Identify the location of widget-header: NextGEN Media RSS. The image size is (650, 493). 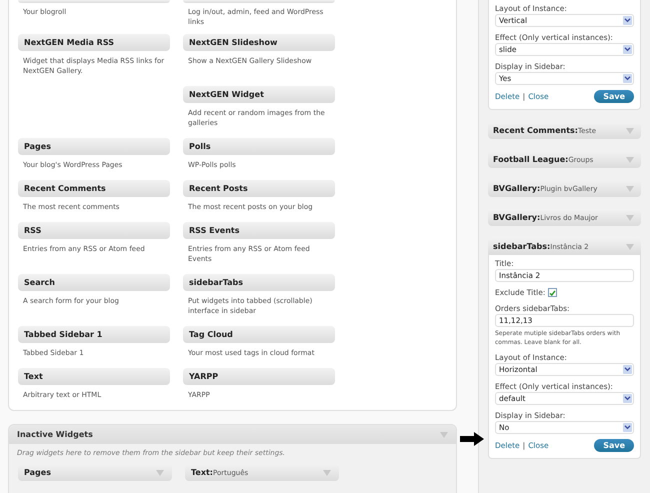
(94, 42).